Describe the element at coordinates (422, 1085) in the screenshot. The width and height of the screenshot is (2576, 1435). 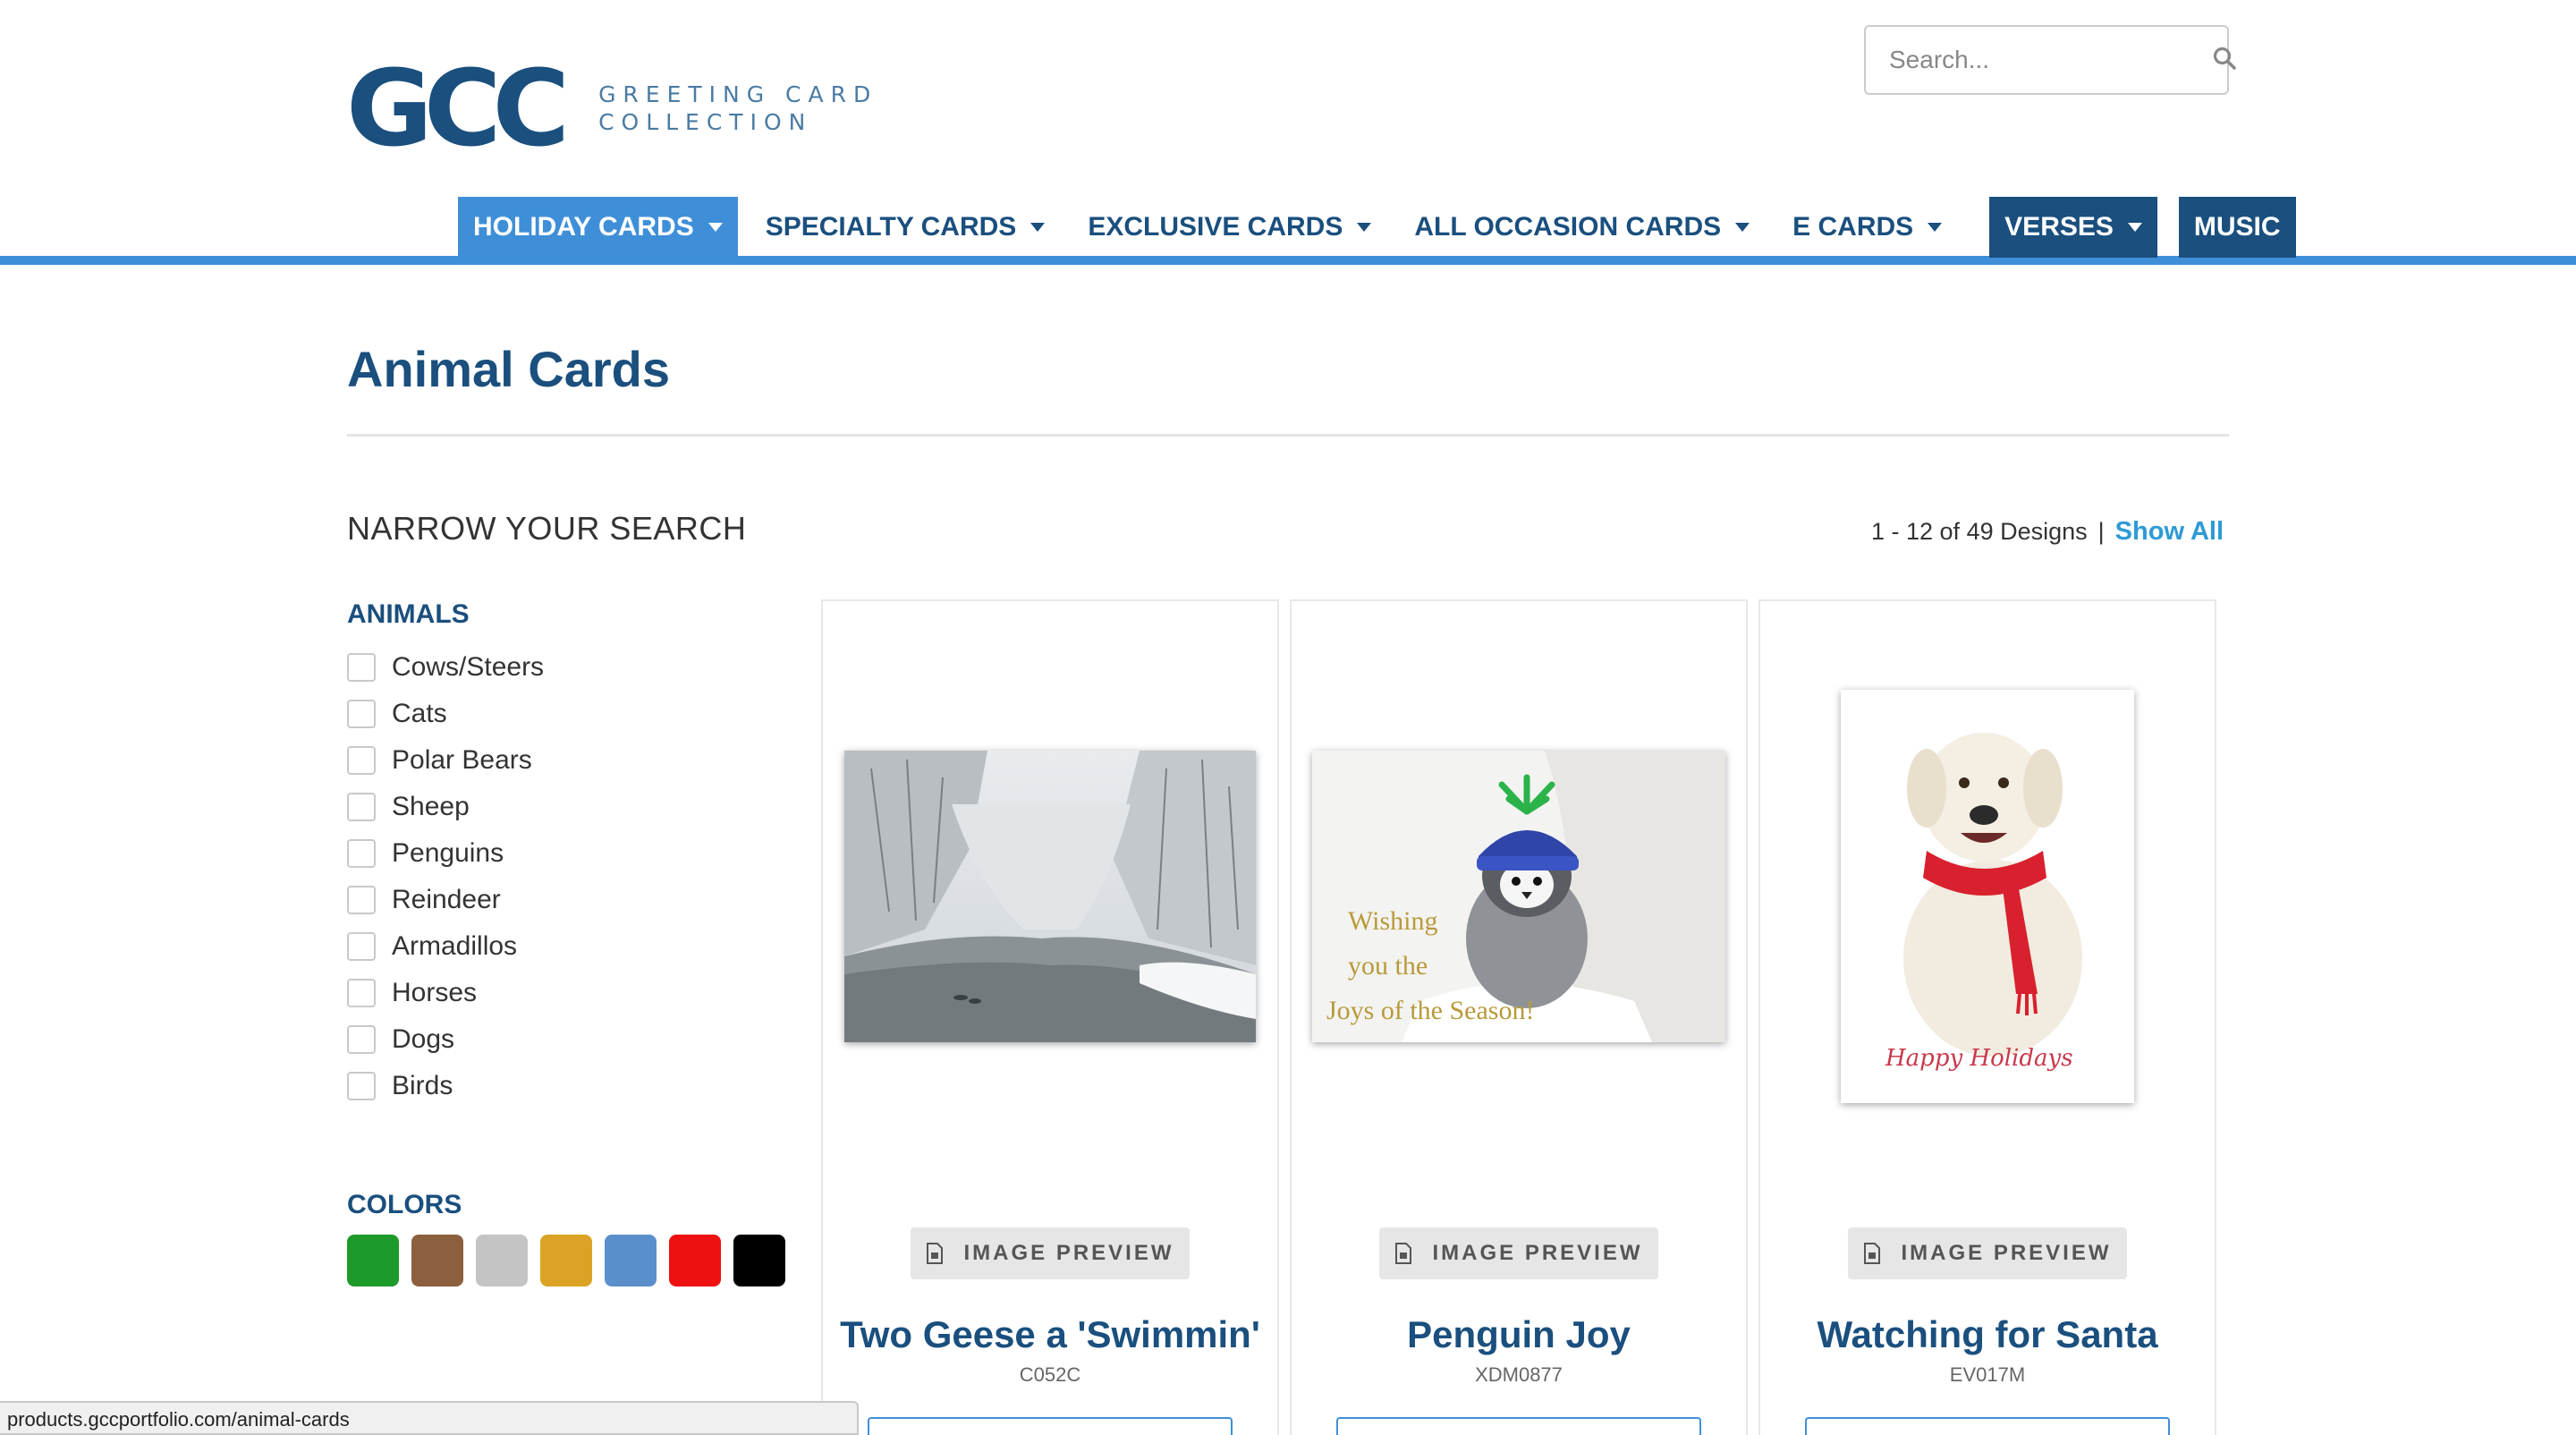
I see `filter-label: Birds` at that location.